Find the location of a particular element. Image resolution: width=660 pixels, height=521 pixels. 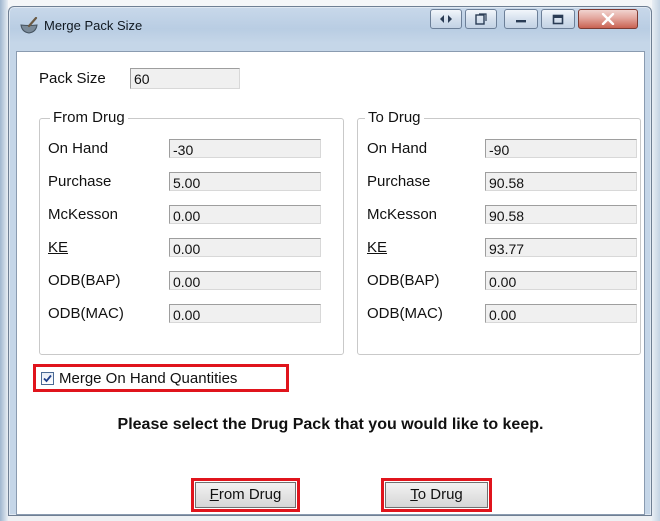

from-on-hand-label: On Hand is located at coordinates (78, 148).